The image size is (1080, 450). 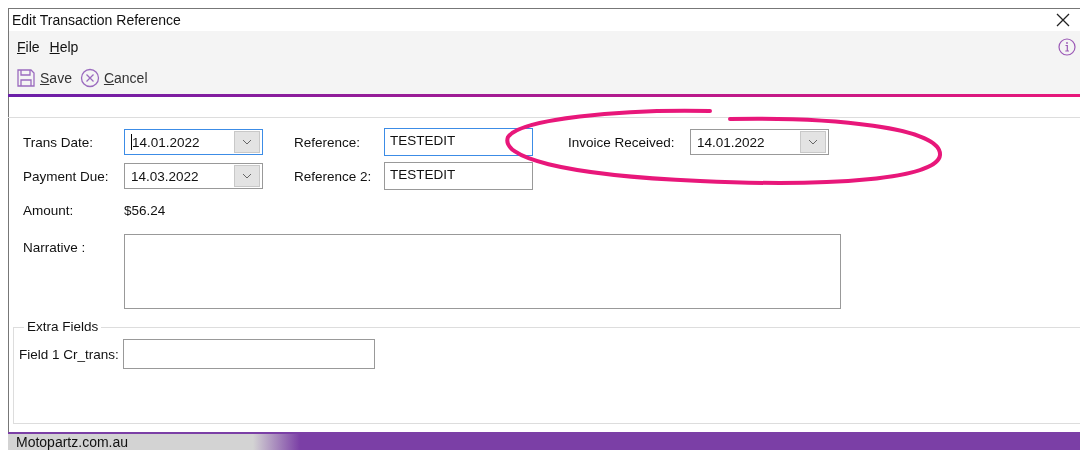 What do you see at coordinates (66, 176) in the screenshot?
I see `field-label: Payment Due:` at bounding box center [66, 176].